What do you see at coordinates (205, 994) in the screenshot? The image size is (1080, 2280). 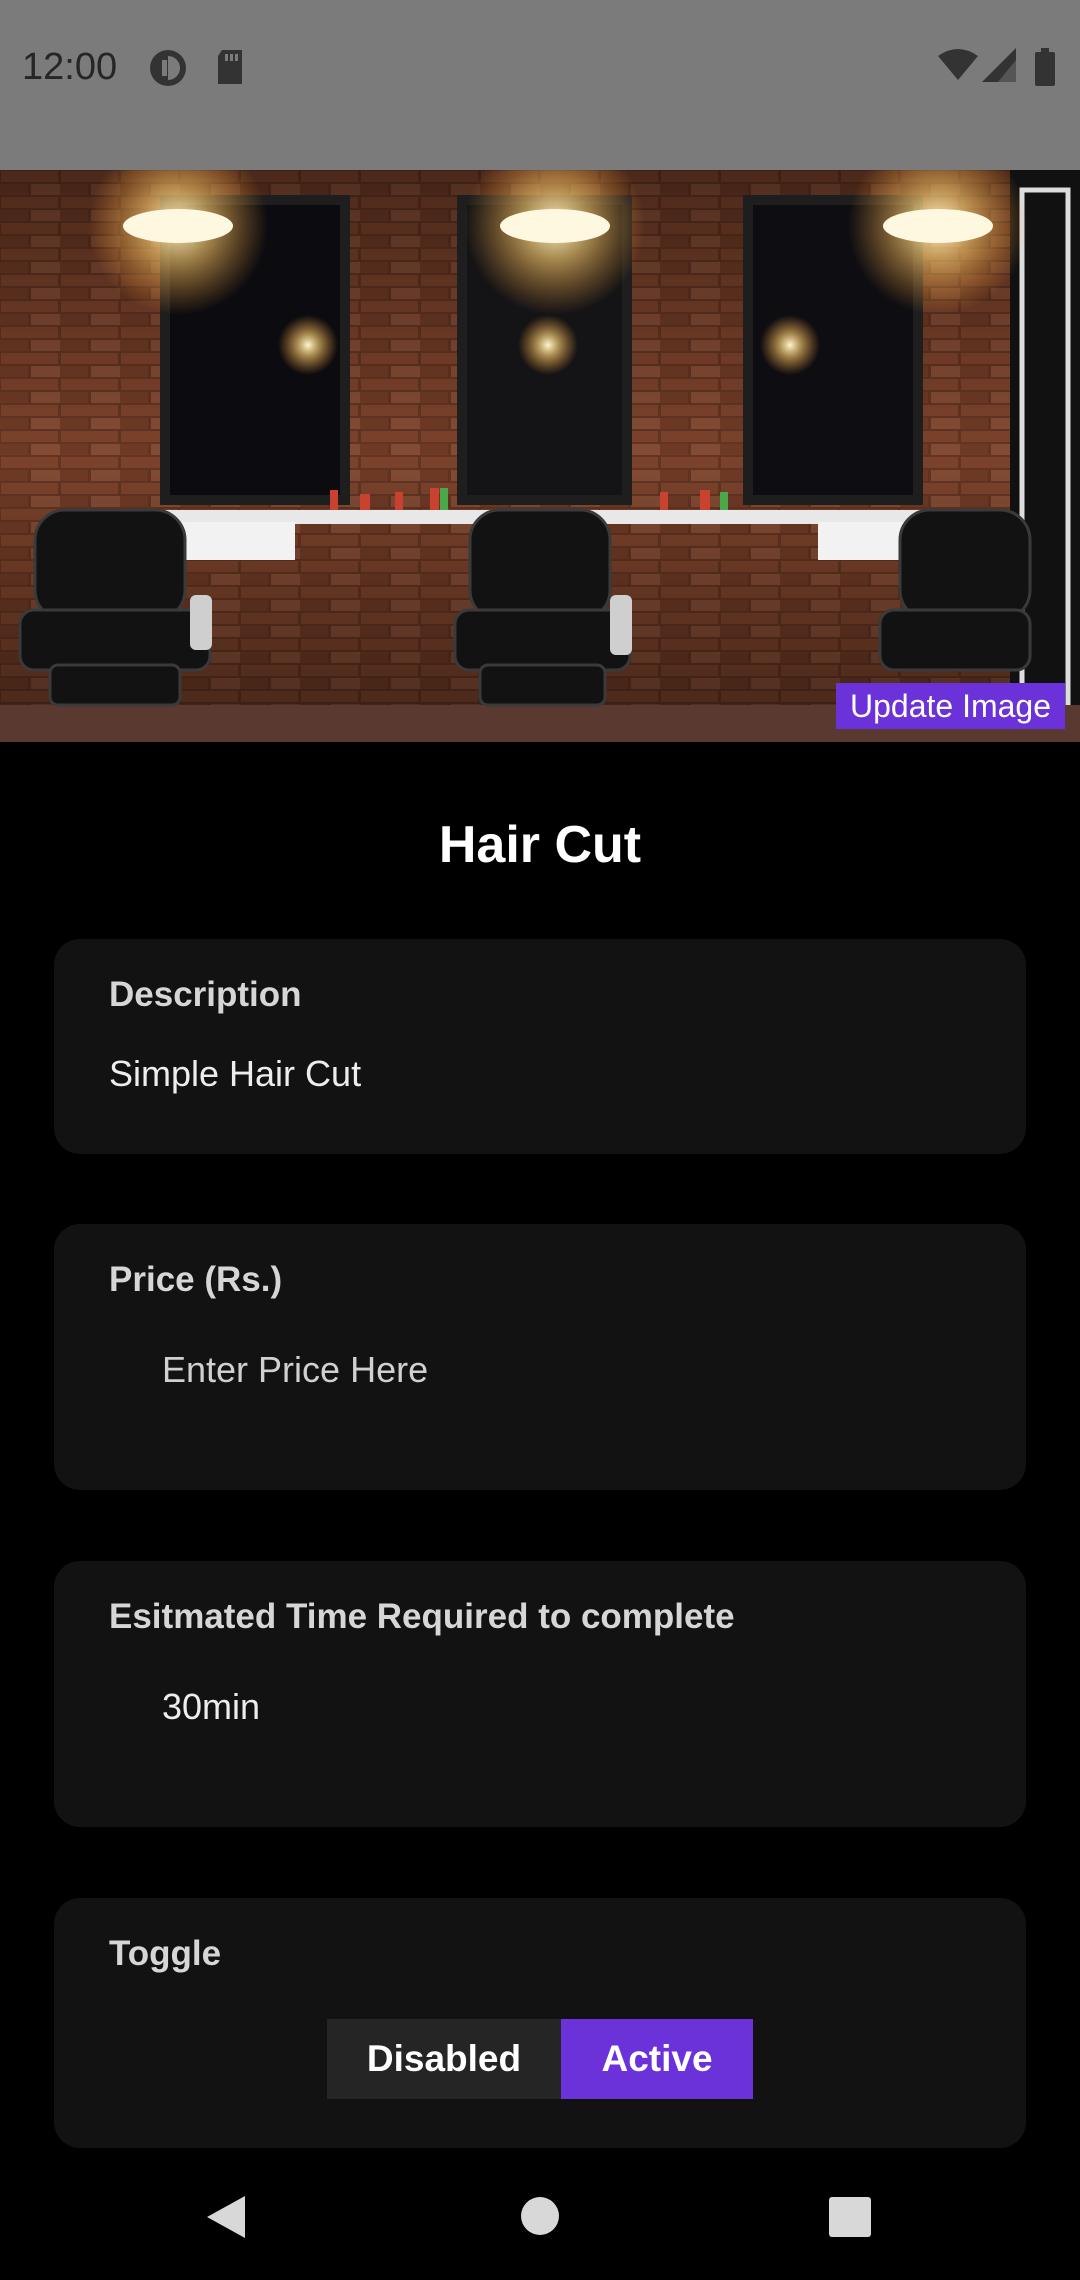 I see `description-label: Description` at bounding box center [205, 994].